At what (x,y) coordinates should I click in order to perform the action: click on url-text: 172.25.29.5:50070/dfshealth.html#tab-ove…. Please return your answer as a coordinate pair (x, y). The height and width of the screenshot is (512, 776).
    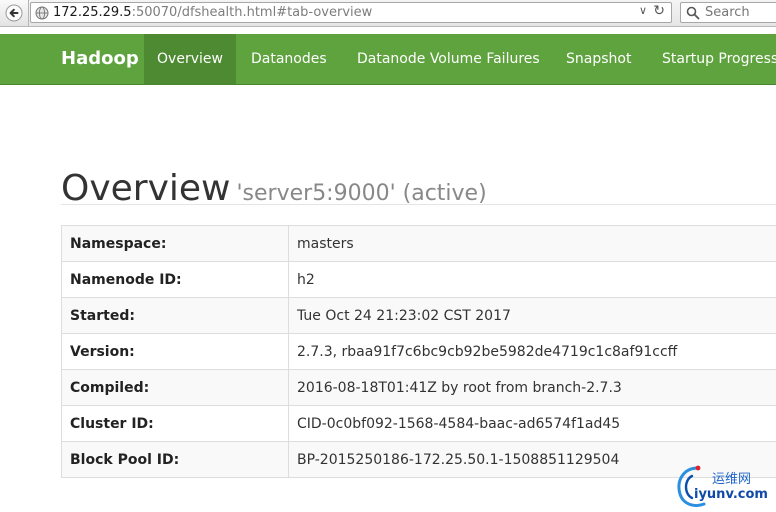
    Looking at the image, I should click on (212, 13).